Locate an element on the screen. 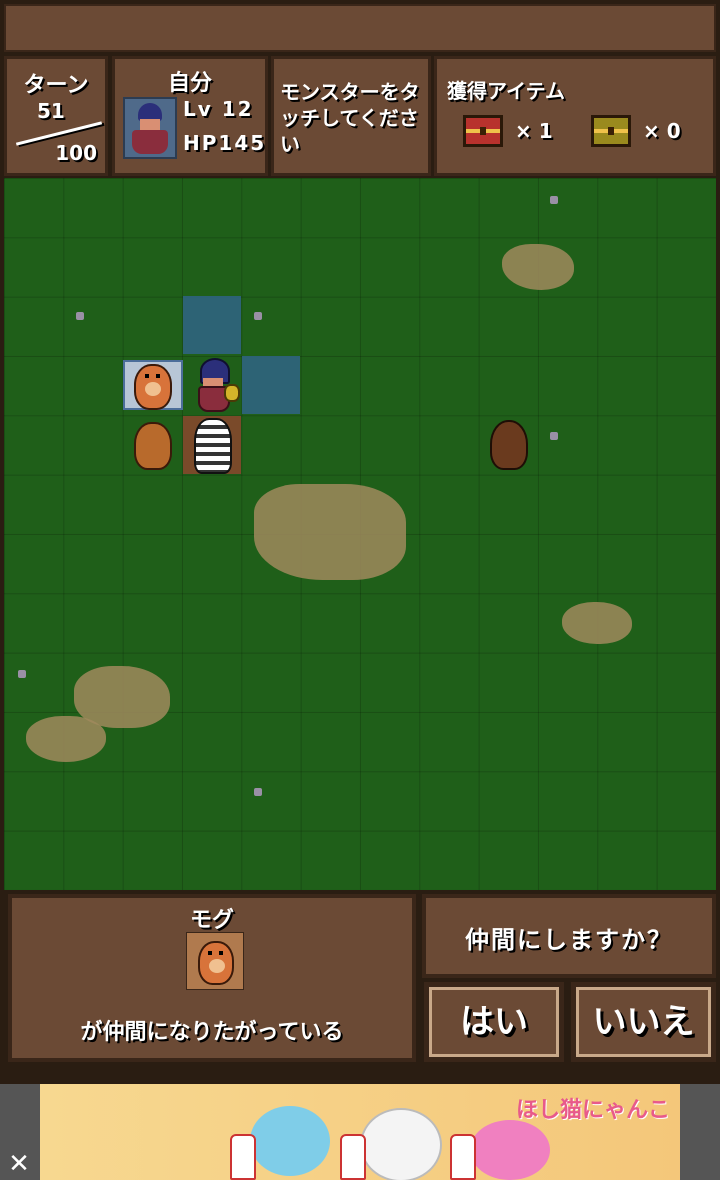  recruit-panel: モグ が仲間になりたがっている is located at coordinates (212, 978).